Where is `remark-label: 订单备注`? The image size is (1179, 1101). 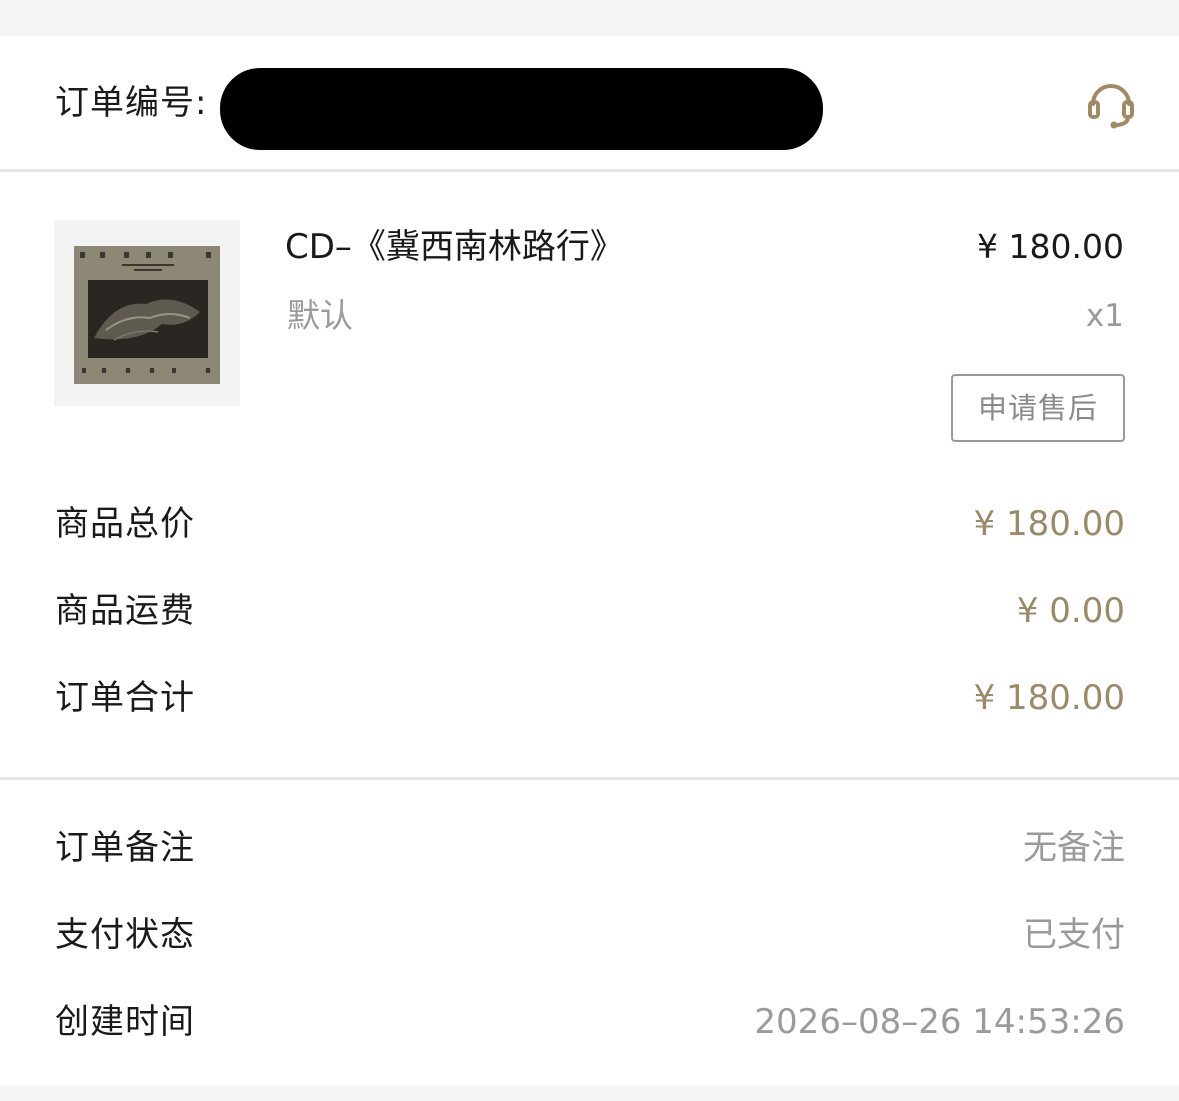
remark-label: 订单备注 is located at coordinates (125, 848).